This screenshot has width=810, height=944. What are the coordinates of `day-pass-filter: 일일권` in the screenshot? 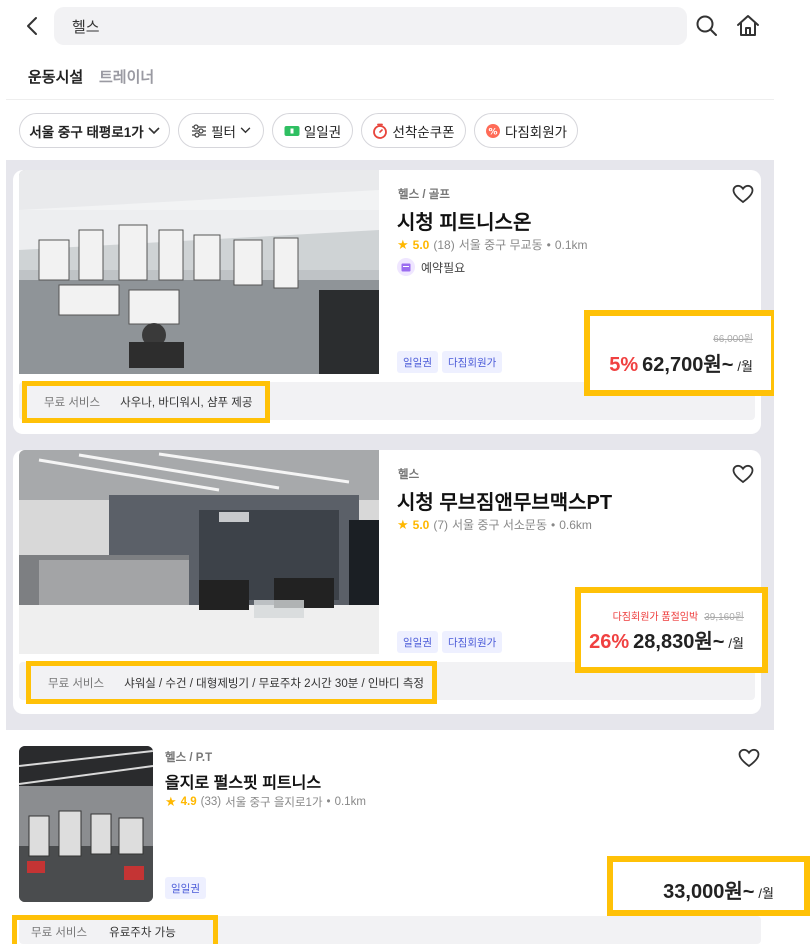 It's located at (312, 130).